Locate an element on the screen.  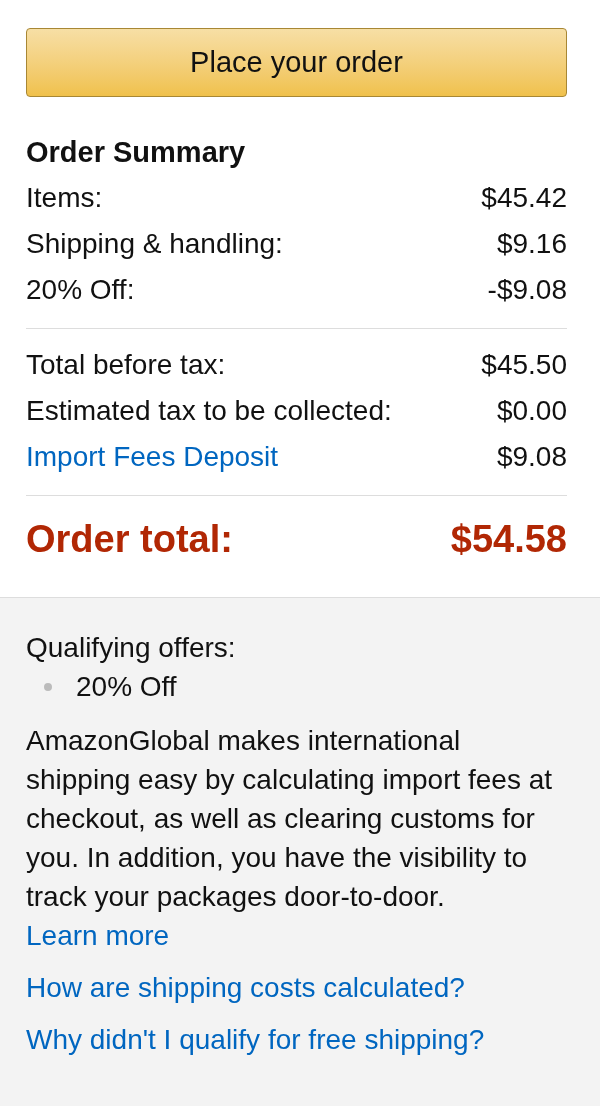
row-label: 20% Off: is located at coordinates (80, 290).